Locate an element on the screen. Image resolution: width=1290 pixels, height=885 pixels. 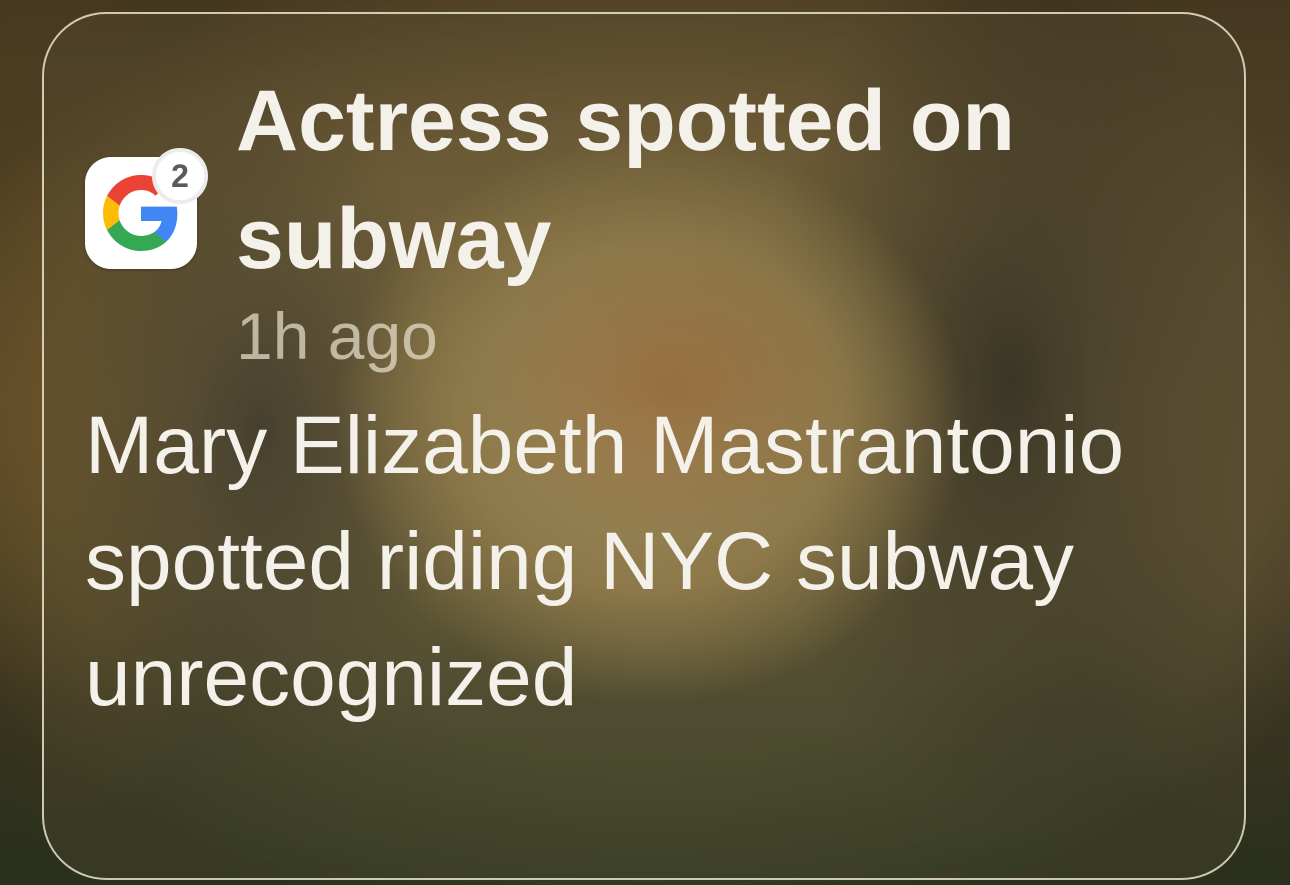
notification-count-badge: 2 is located at coordinates (180, 176).